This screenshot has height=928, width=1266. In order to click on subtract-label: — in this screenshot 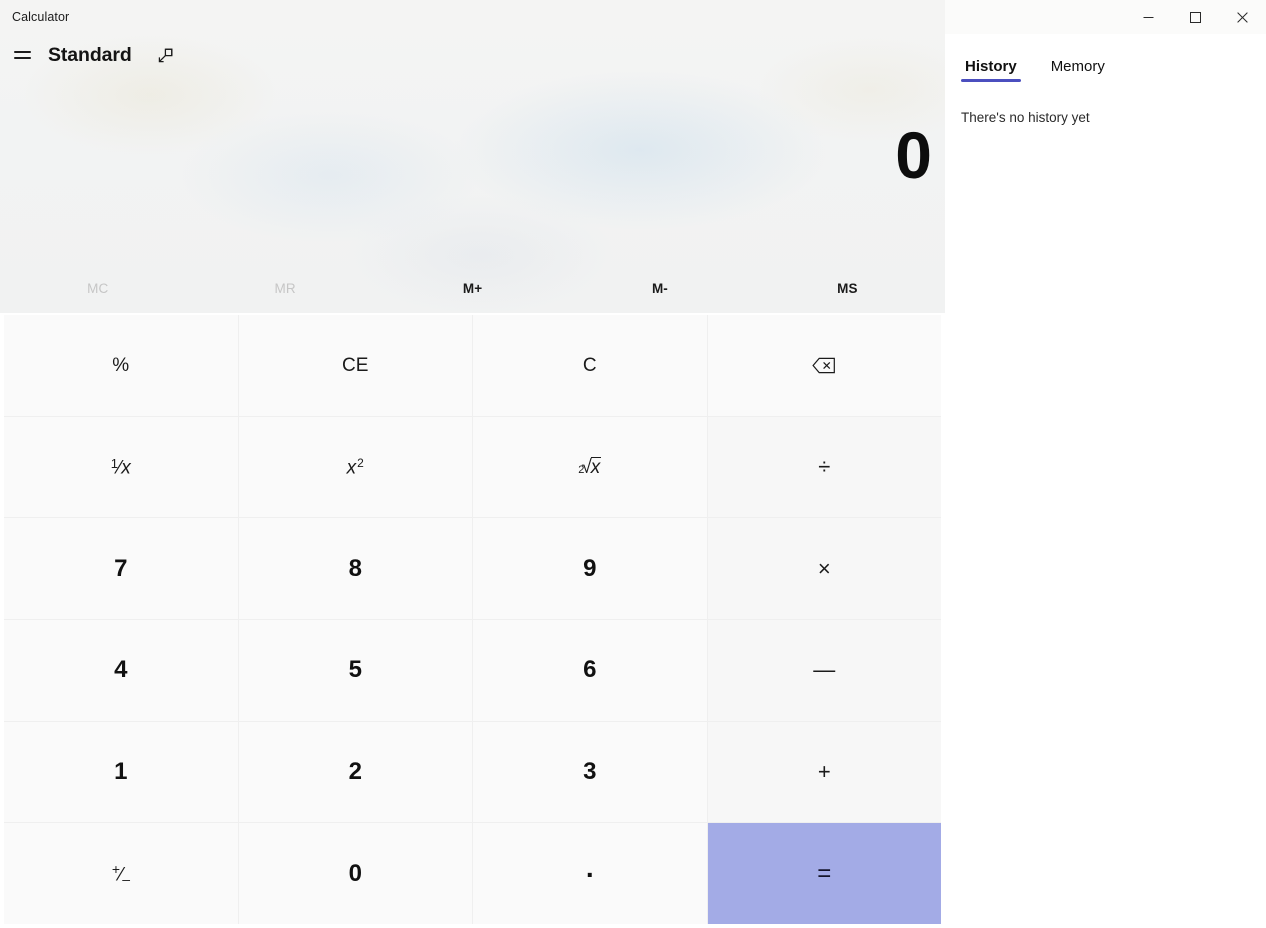, I will do `click(824, 670)`.